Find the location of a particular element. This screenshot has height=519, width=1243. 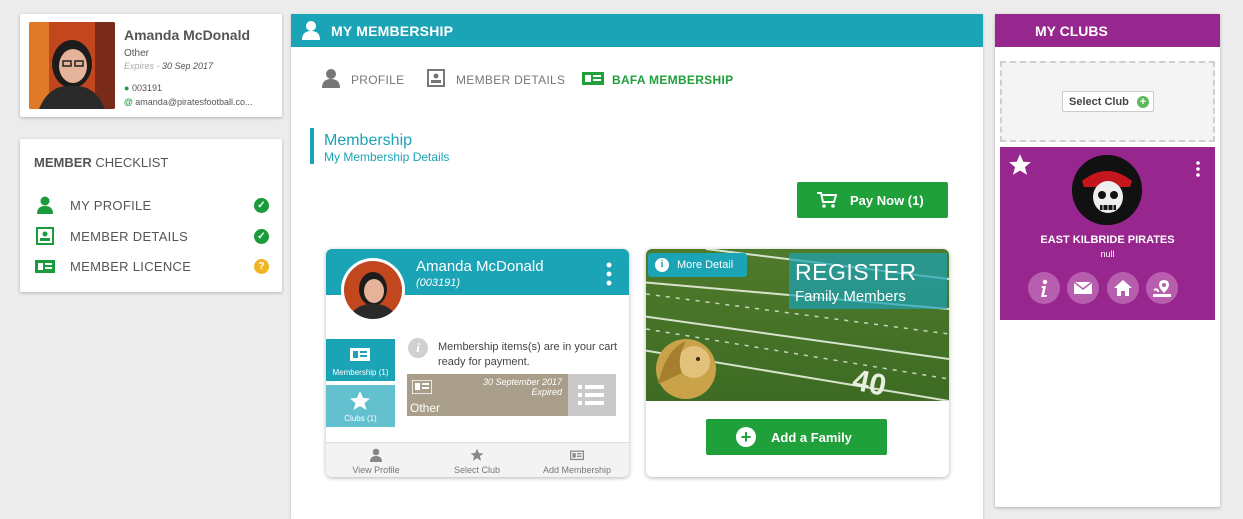

profile-member-id: ● 003191 is located at coordinates (143, 88).